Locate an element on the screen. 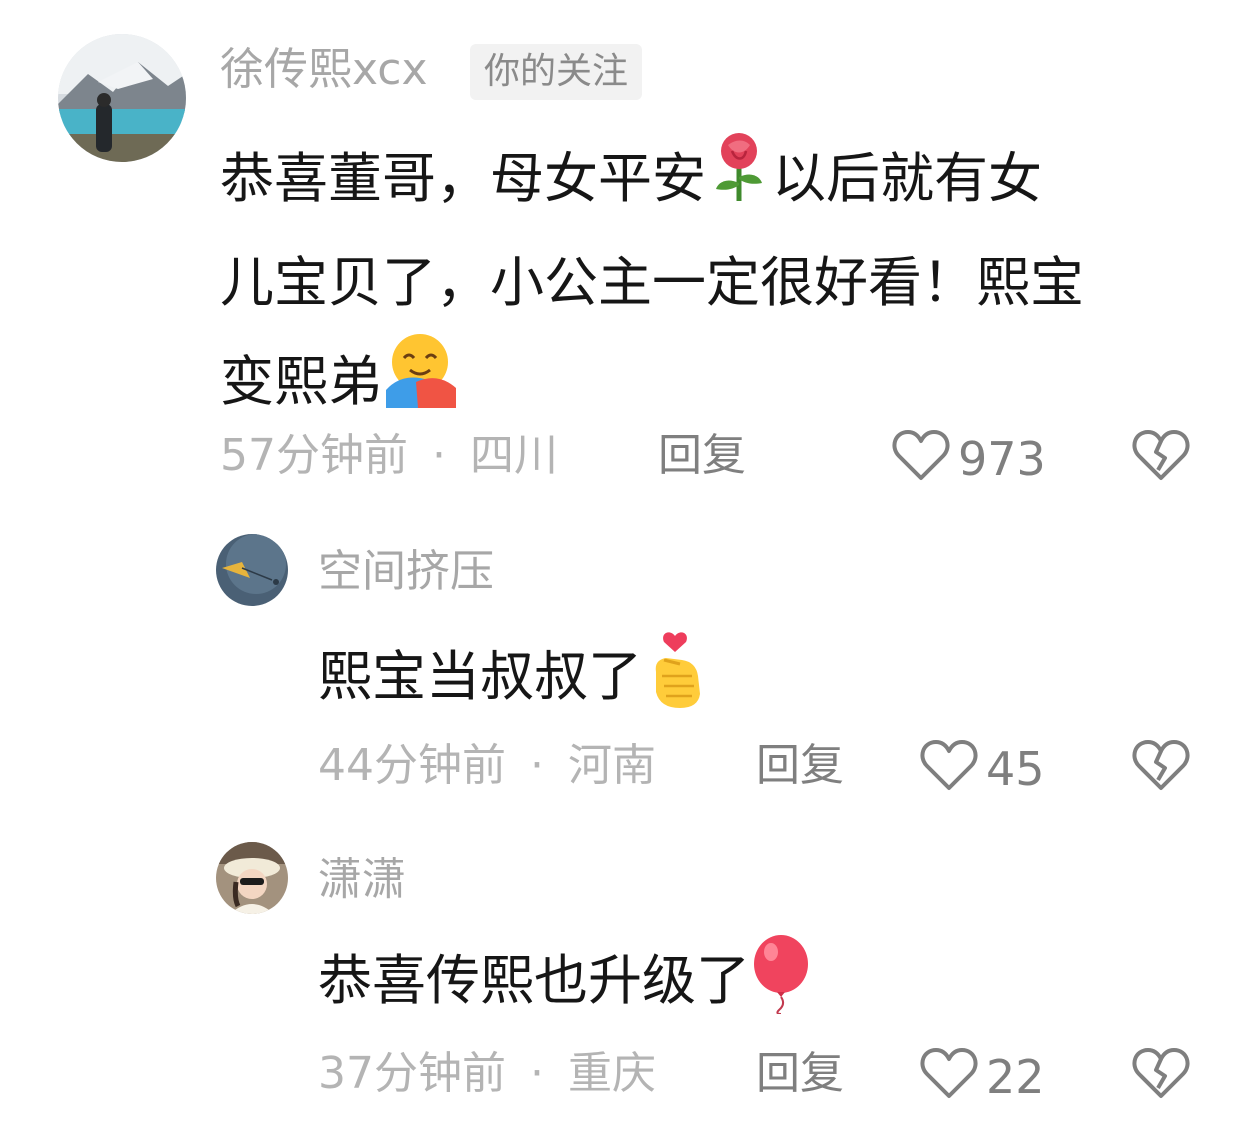 This screenshot has height=1126, width=1260. comment-meta: 57分钟前 · 四川 is located at coordinates (389, 456).